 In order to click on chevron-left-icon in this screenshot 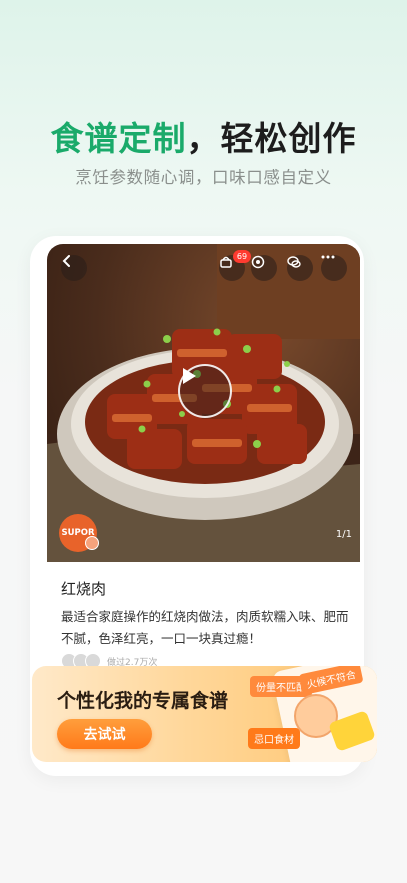, I will do `click(66, 261)`.